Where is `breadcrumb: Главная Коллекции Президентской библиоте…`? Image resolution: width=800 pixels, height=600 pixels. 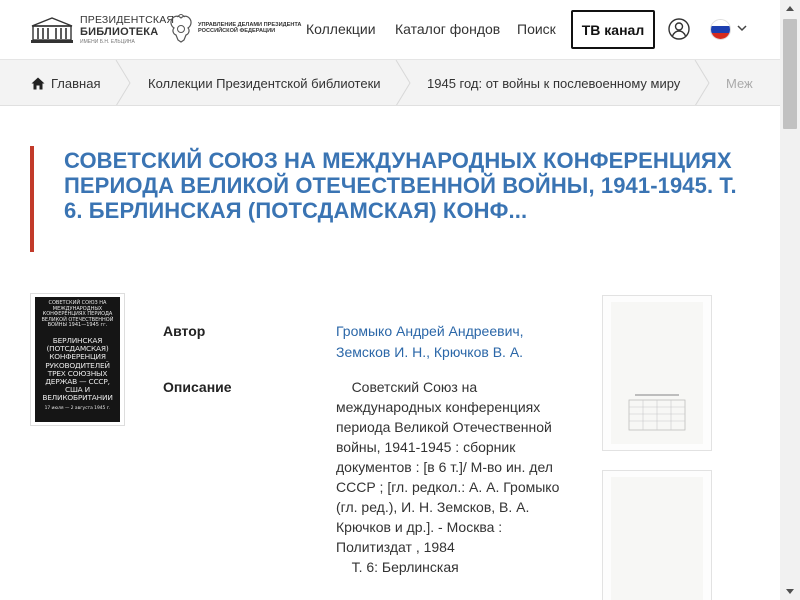 breadcrumb: Главная Коллекции Президентской библиоте… is located at coordinates (390, 83).